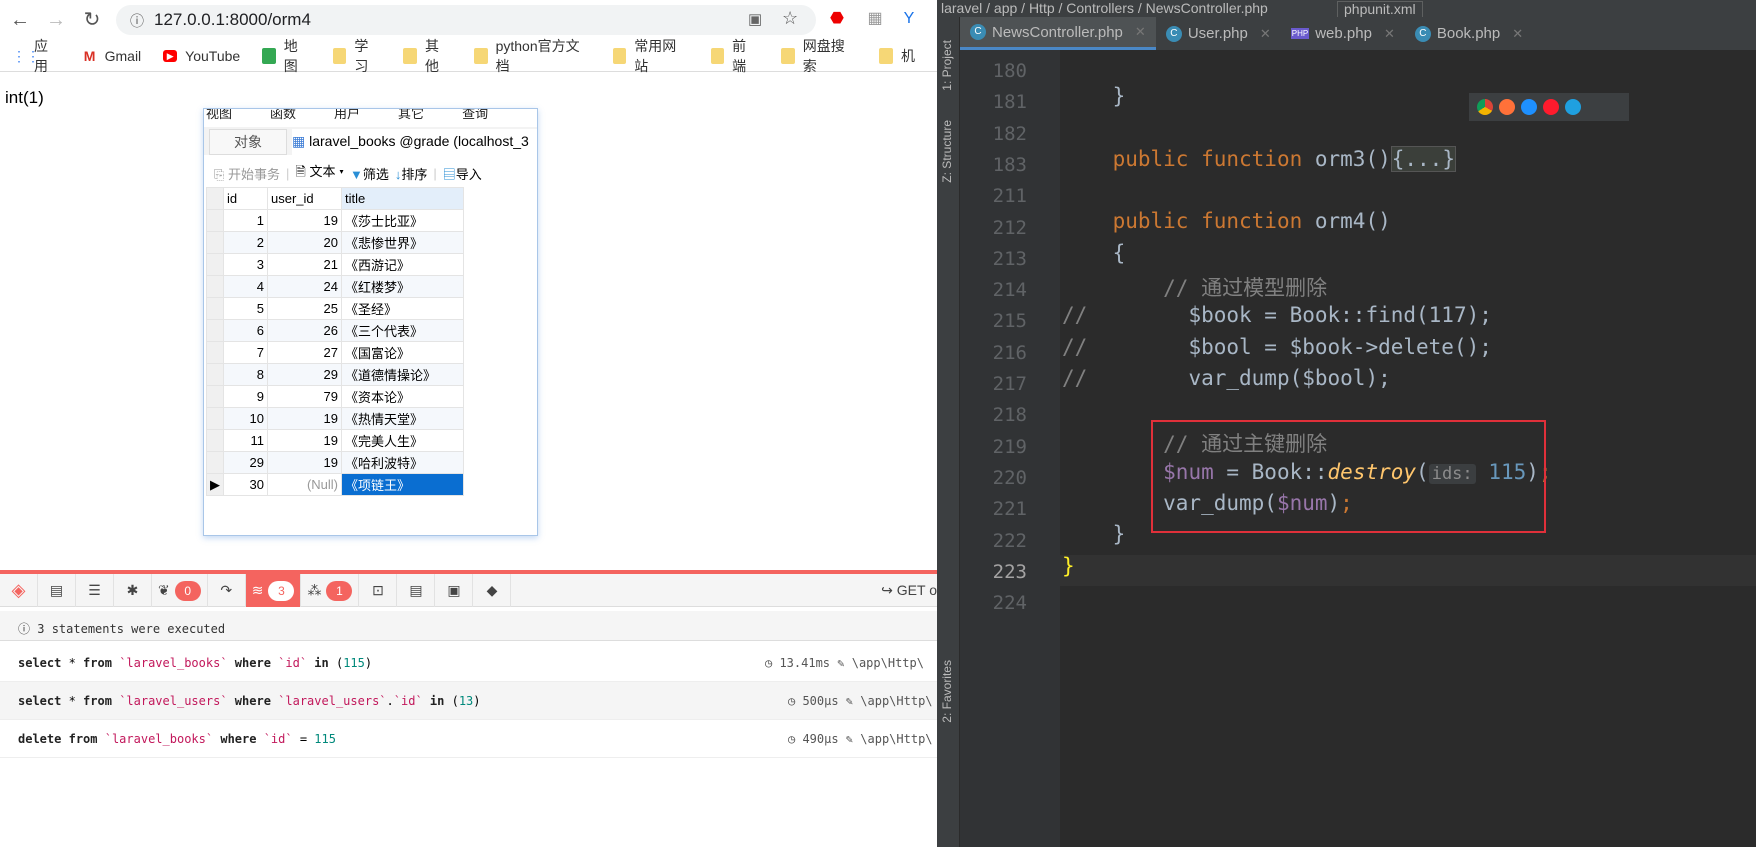 Image resolution: width=1756 pixels, height=847 pixels. I want to click on cell-title: 《悲惨世界》, so click(402, 242).